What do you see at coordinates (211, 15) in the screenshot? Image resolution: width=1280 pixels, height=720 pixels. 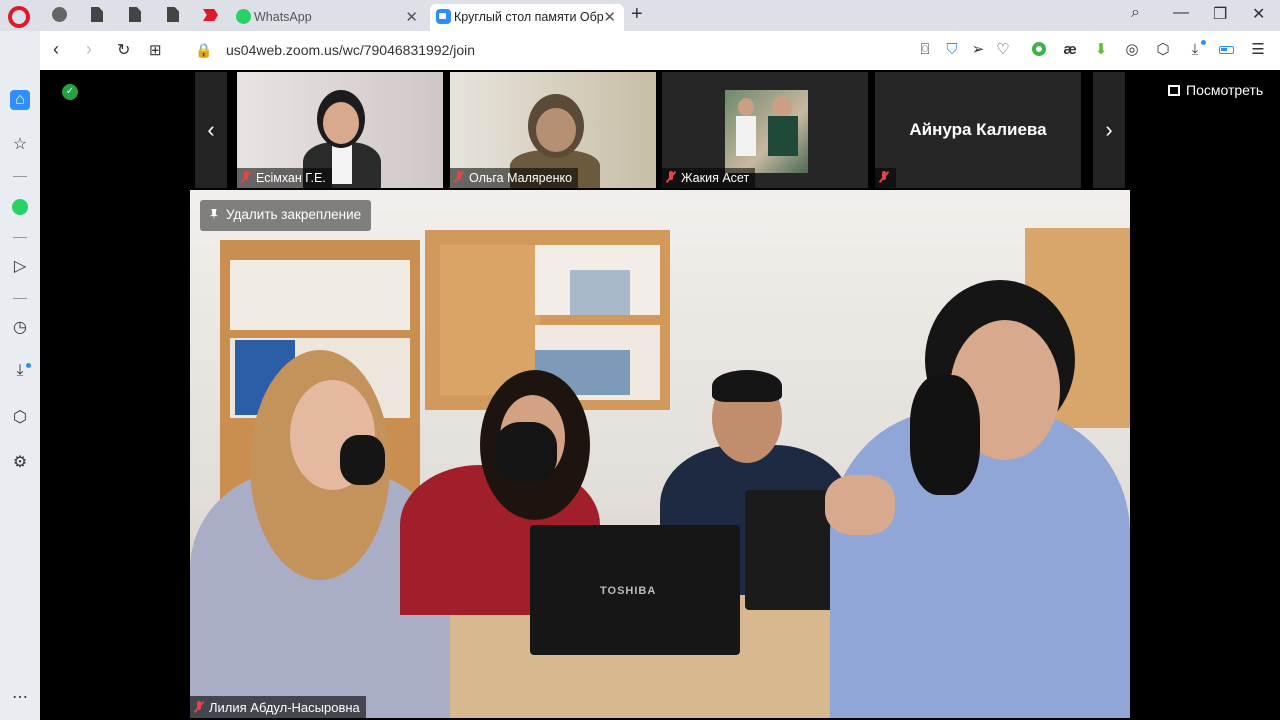 I see `tab-bookmark-icon` at bounding box center [211, 15].